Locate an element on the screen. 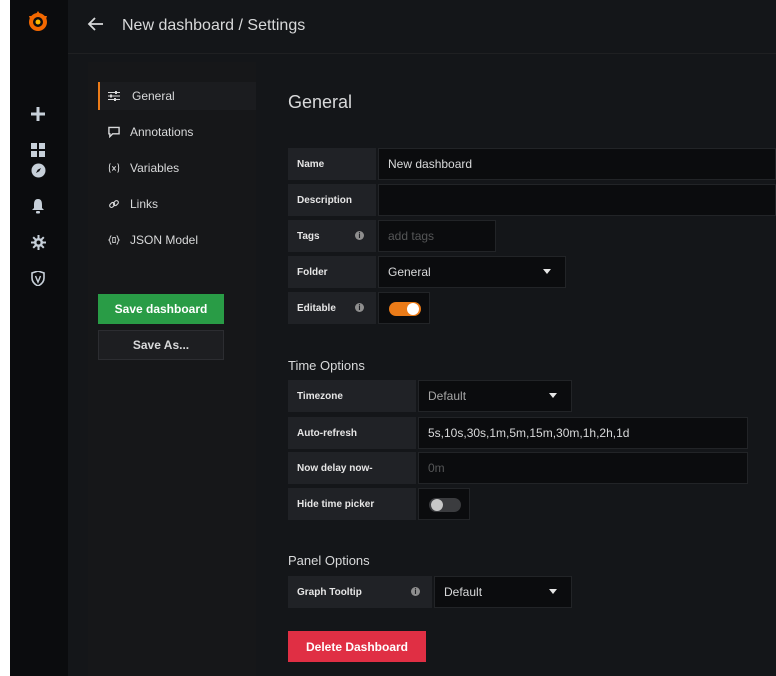 This screenshot has width=776, height=676. nav-item-annotations: Annotations is located at coordinates (177, 132).